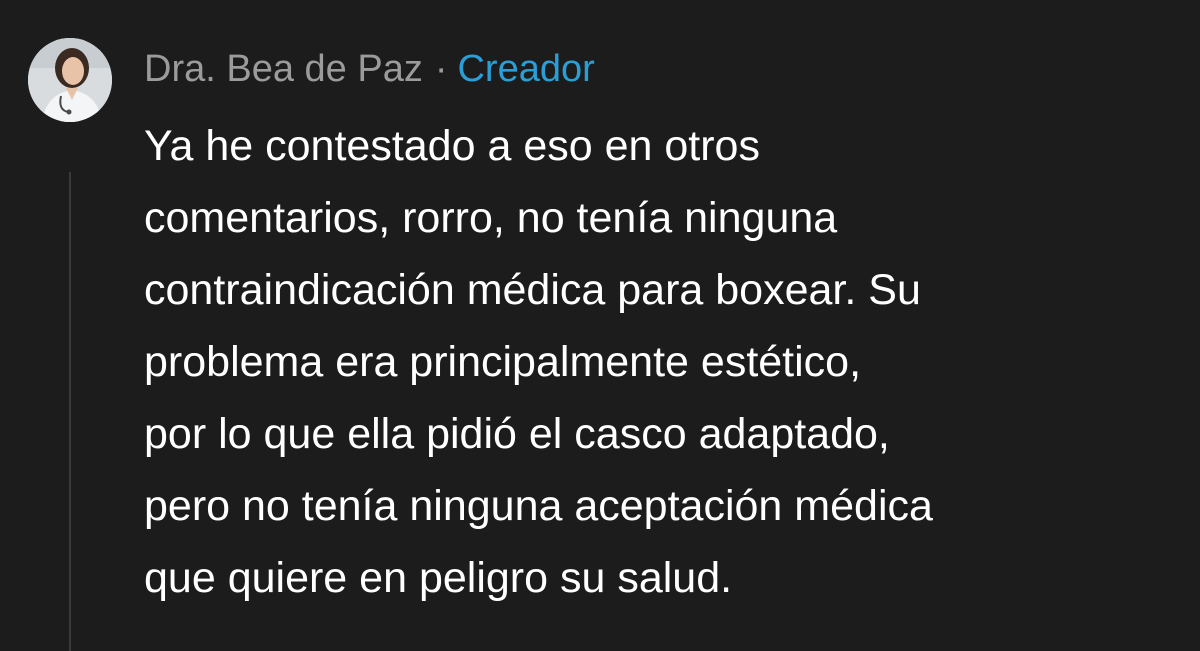  What do you see at coordinates (532, 290) in the screenshot?
I see `comment-body-line: contraindicación médica para boxear. Su` at bounding box center [532, 290].